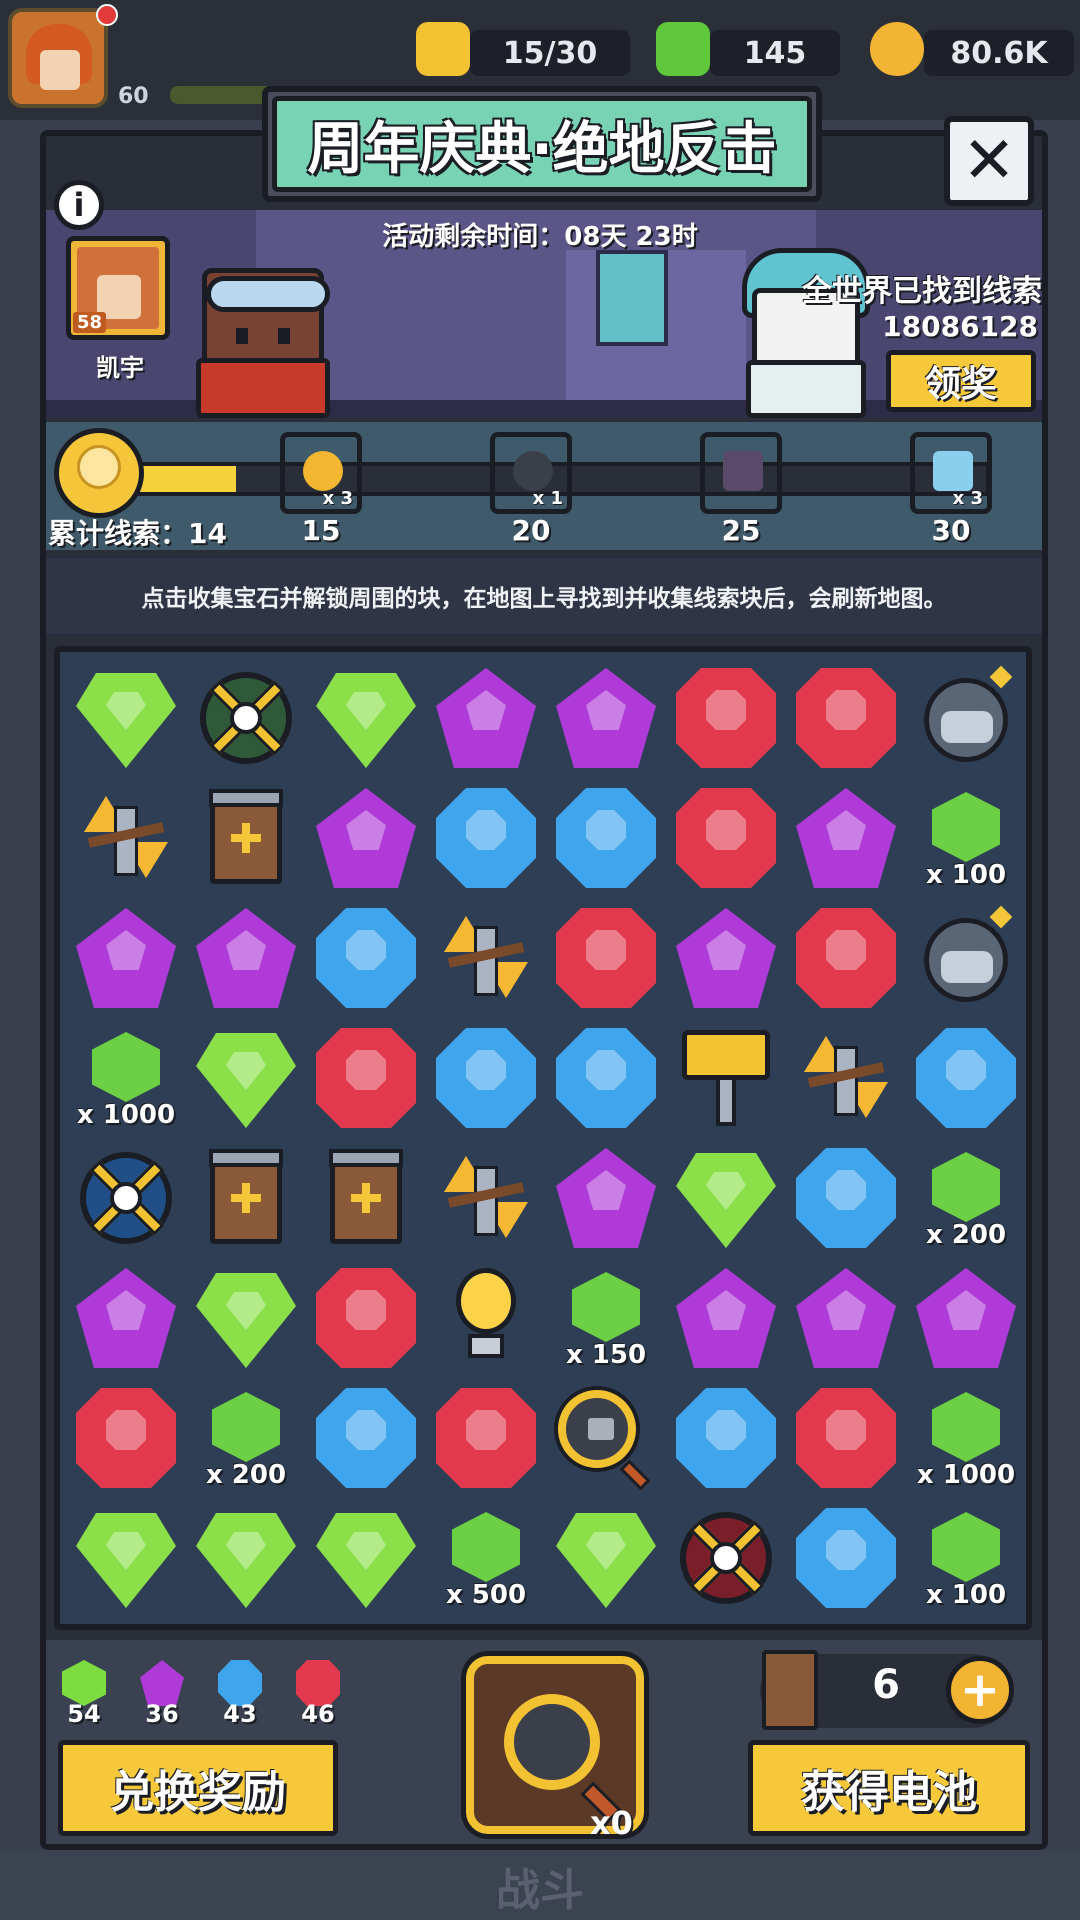 The image size is (1080, 1920). I want to click on milestone-qty: x 1, so click(547, 498).